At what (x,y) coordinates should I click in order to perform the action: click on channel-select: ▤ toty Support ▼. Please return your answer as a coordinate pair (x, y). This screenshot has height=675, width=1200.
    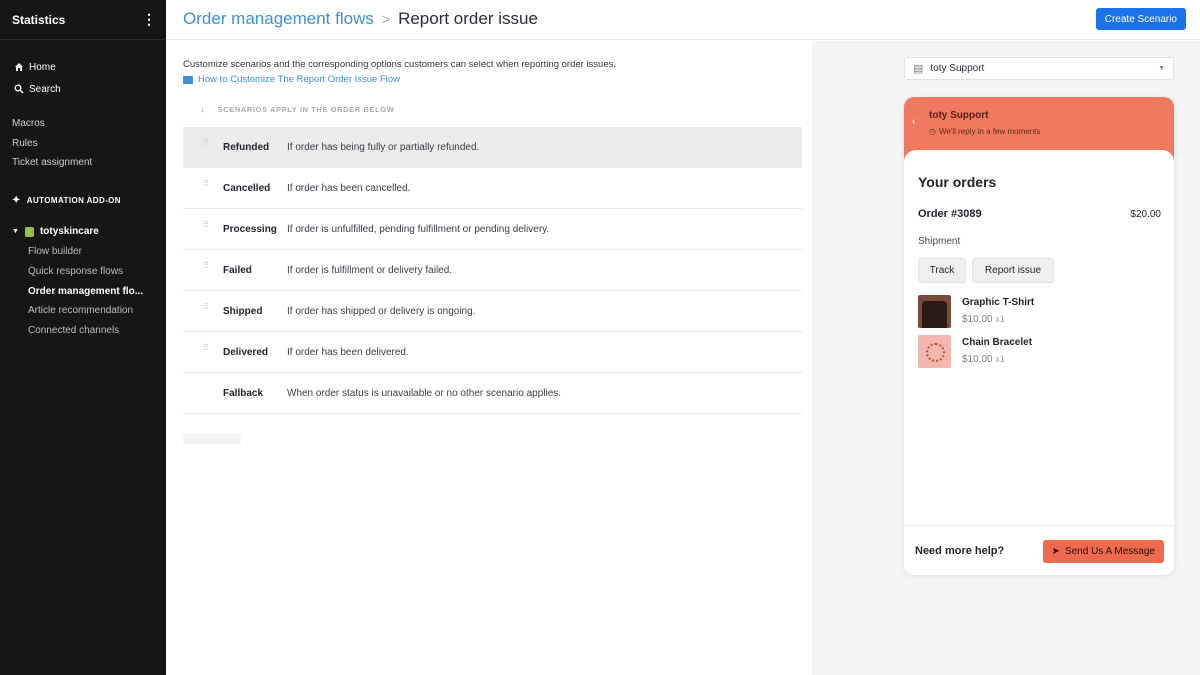
    Looking at the image, I should click on (1039, 68).